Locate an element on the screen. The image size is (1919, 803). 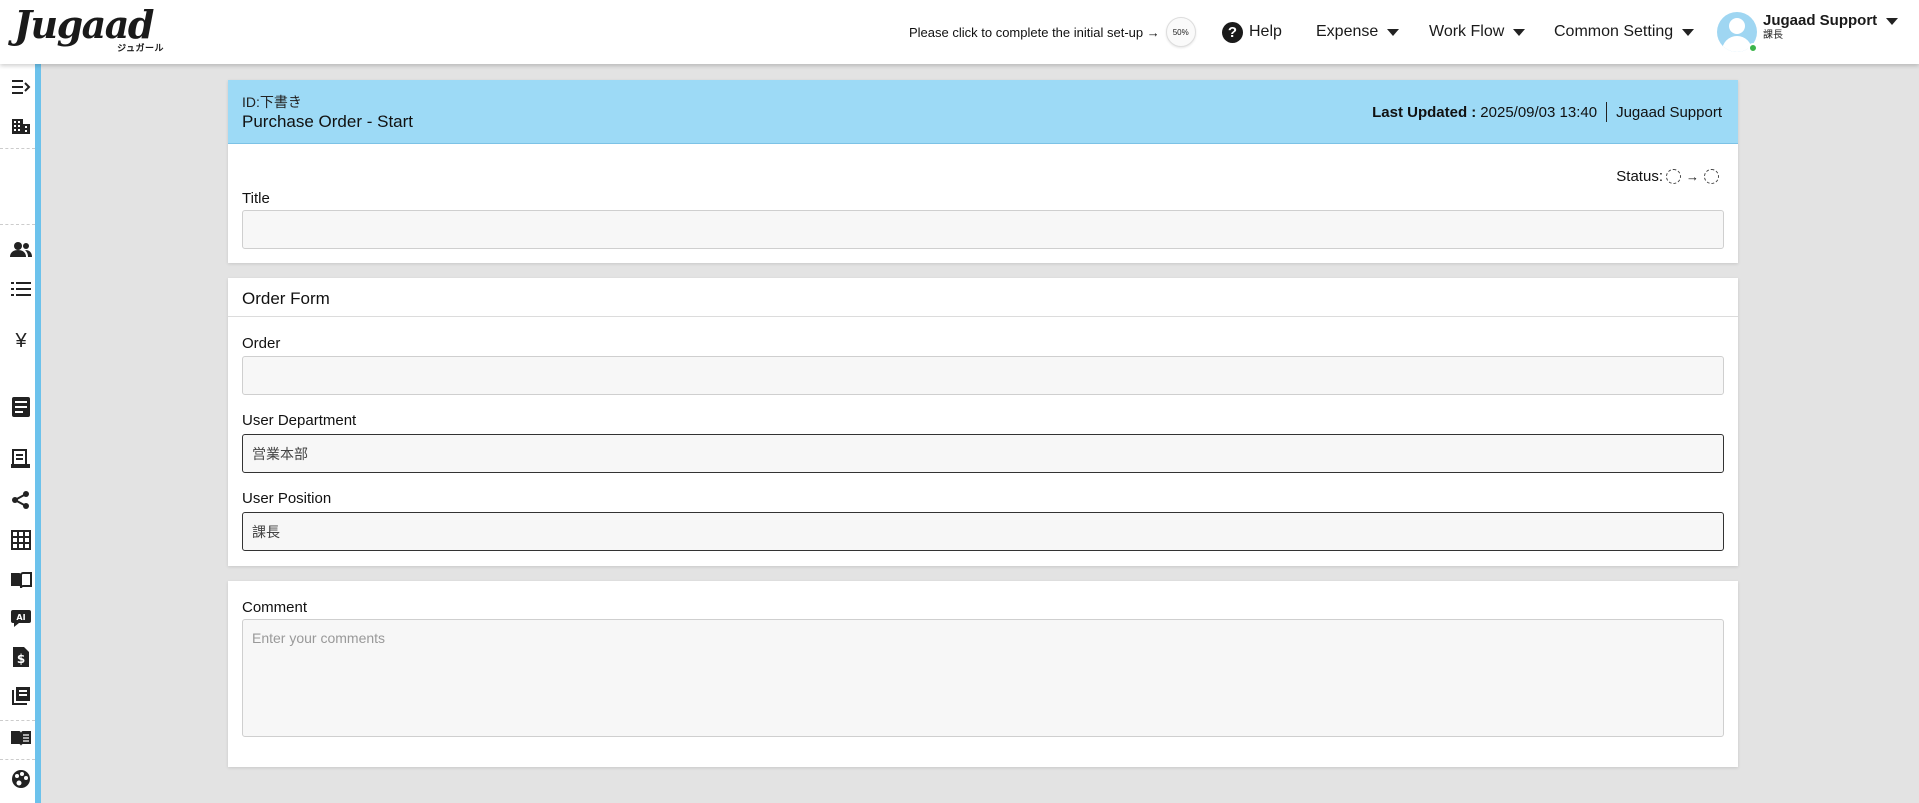
position-input is located at coordinates (983, 531).